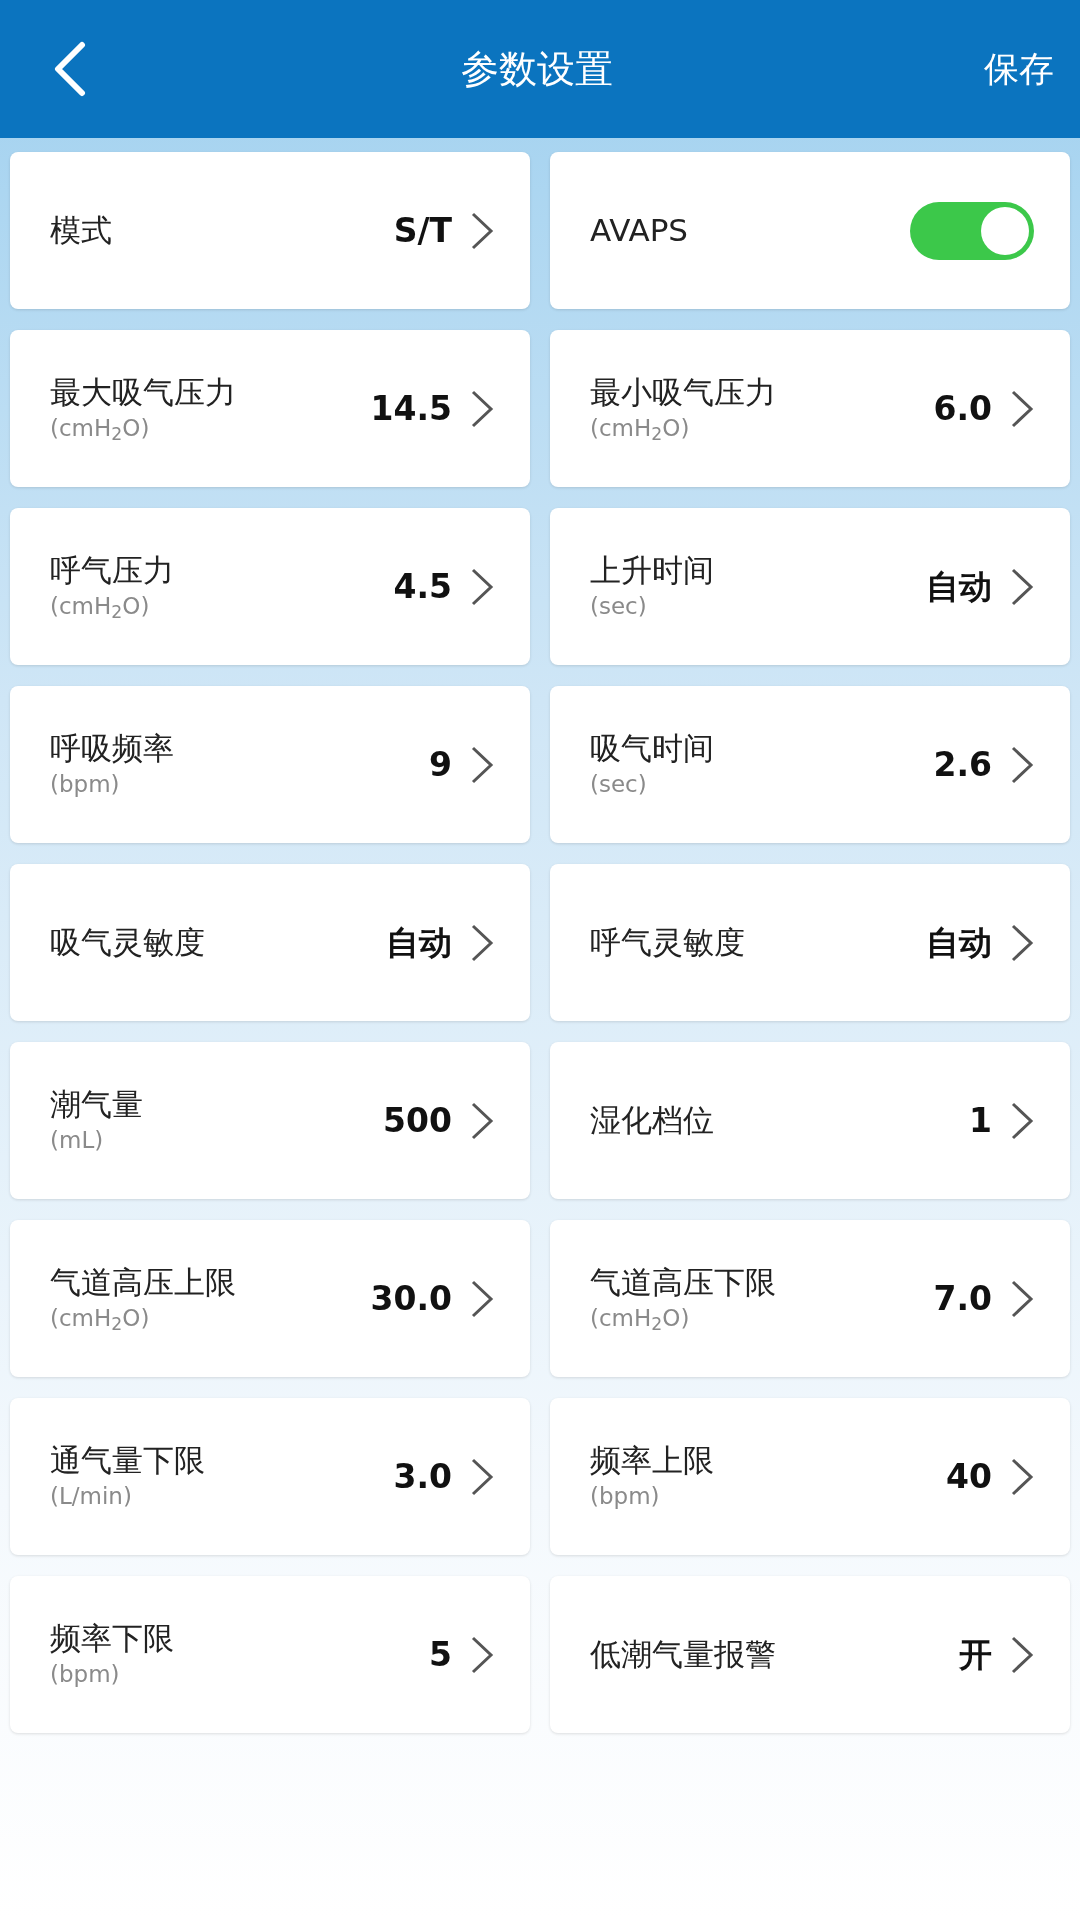  Describe the element at coordinates (270, 1476) in the screenshot. I see `setting-card: 通气量下限 (L/min) 3.0` at that location.